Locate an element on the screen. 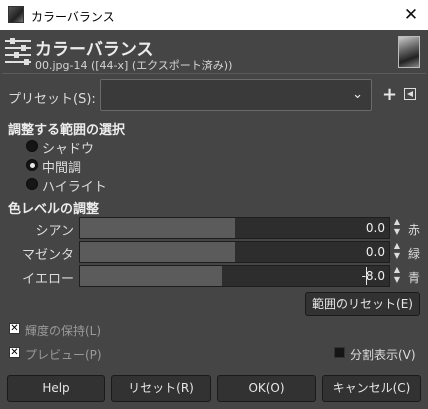 This screenshot has height=409, width=428. cyan-spin-buttons: ▲ ▼ is located at coordinates (397, 228).